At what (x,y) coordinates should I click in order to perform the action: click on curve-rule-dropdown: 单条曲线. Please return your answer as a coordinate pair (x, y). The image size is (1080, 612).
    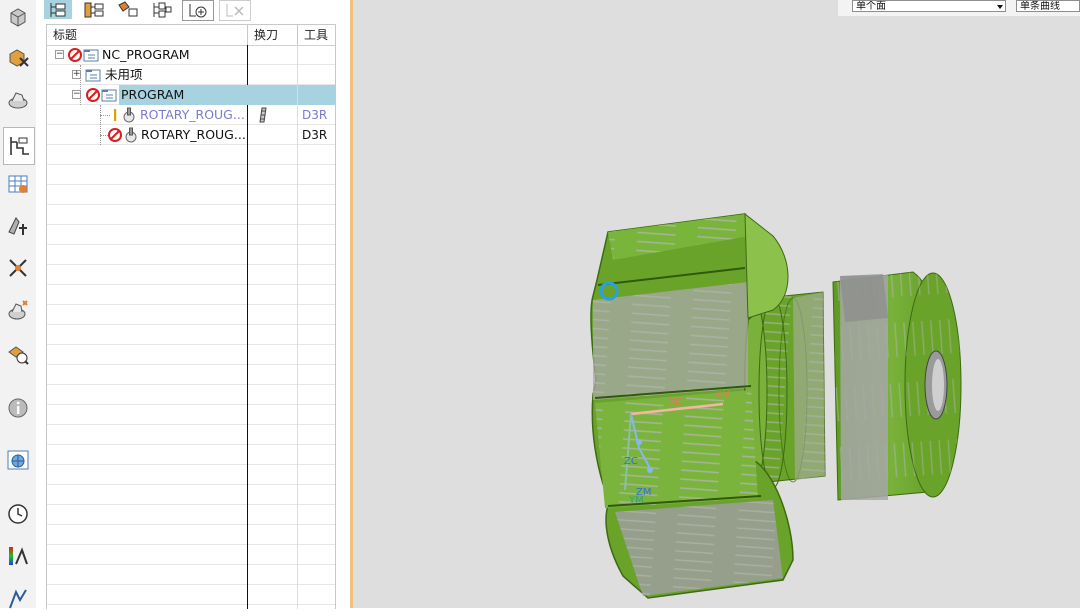
    Looking at the image, I should click on (1048, 6).